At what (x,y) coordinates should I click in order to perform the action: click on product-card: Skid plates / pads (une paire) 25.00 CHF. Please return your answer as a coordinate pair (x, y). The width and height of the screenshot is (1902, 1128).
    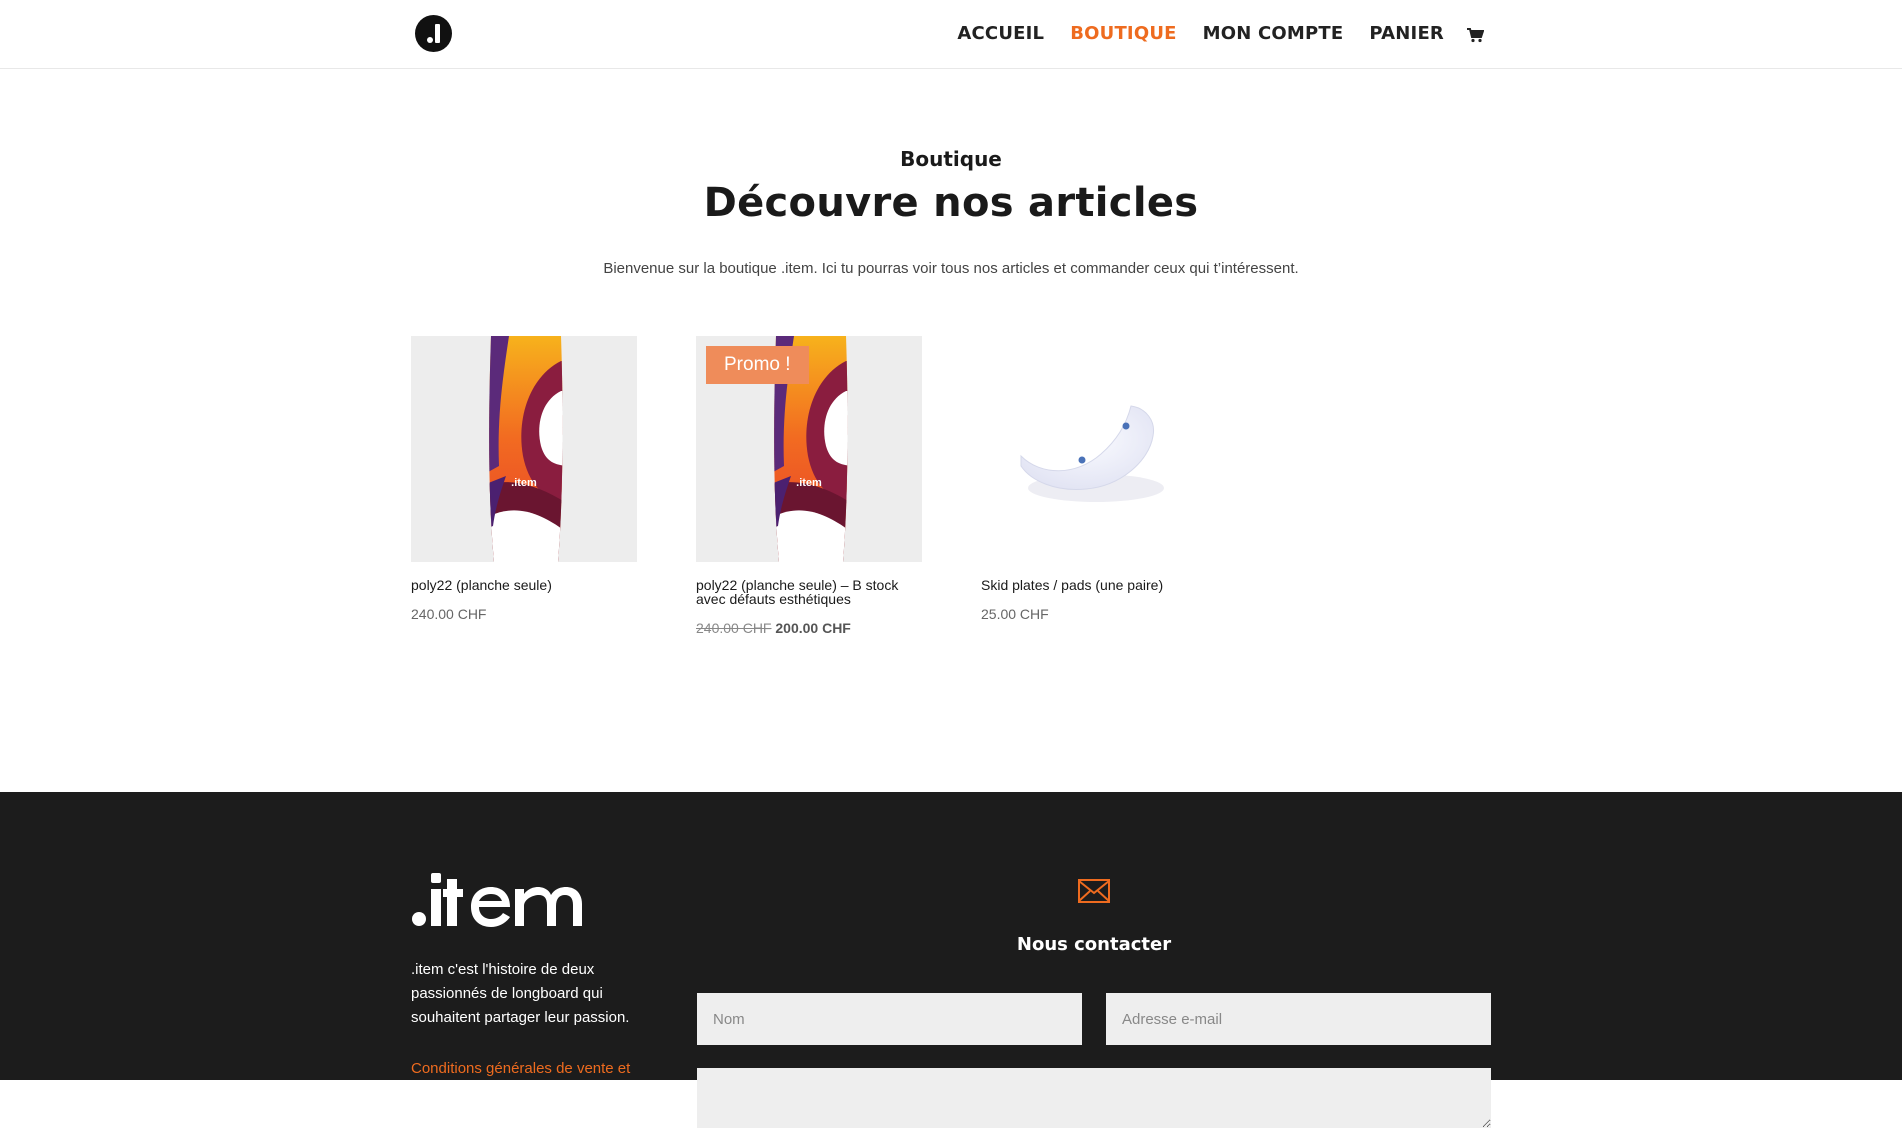
    Looking at the image, I should click on (1094, 479).